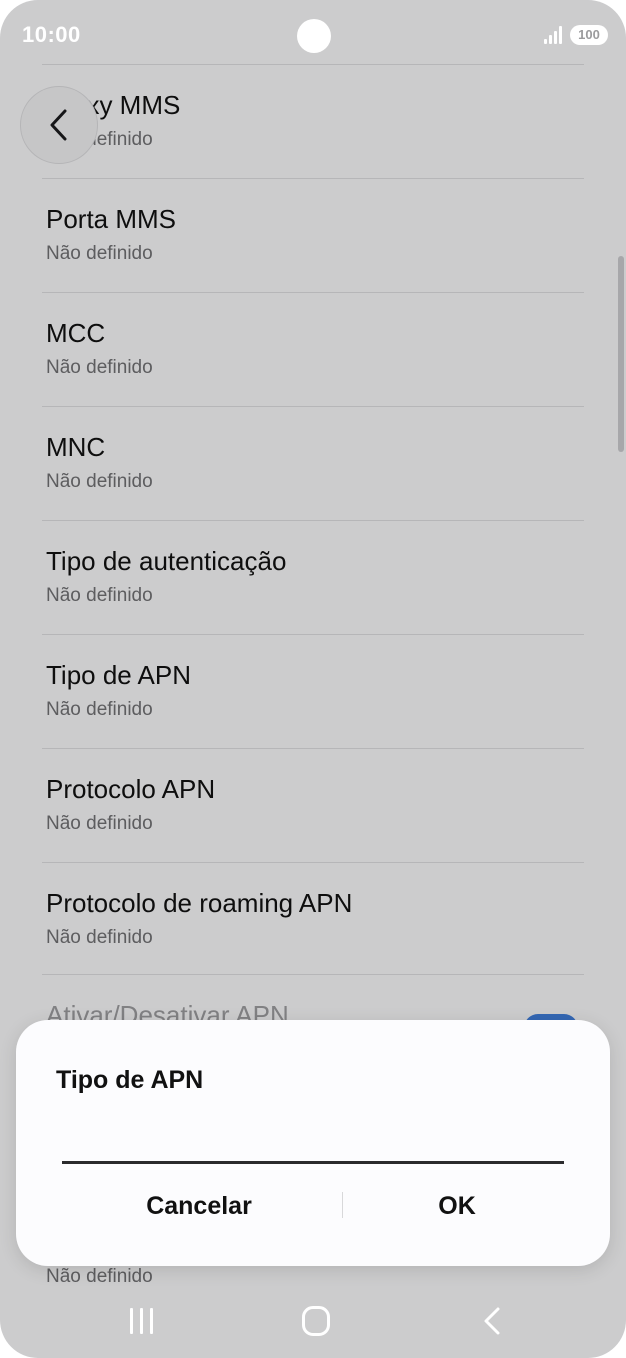 Image resolution: width=626 pixels, height=1358 pixels. Describe the element at coordinates (314, 36) in the screenshot. I see `camera-cutout` at that location.